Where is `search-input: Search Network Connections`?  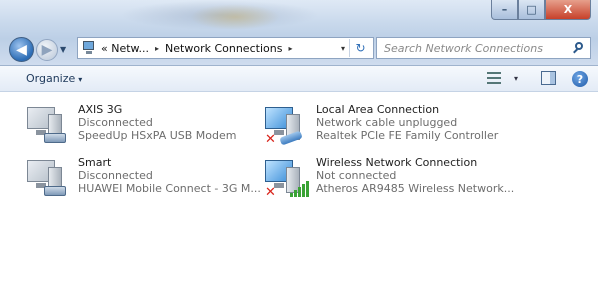
search-input: Search Network Connections is located at coordinates (460, 48).